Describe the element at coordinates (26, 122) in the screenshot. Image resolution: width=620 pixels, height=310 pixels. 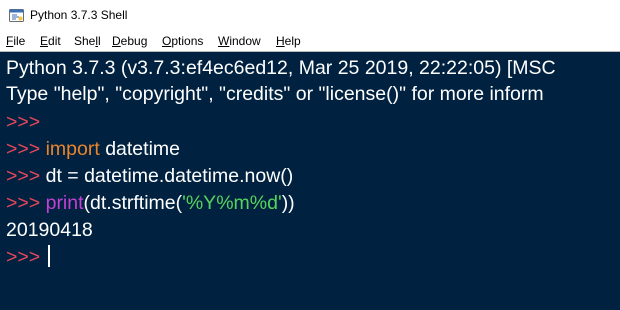
I see `shell-line-empty-prompt: >>>` at that location.